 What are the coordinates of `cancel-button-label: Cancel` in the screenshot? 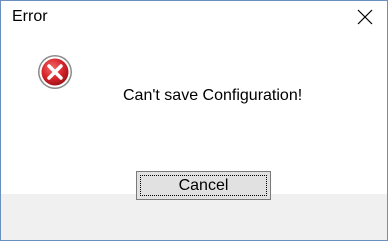 It's located at (203, 185).